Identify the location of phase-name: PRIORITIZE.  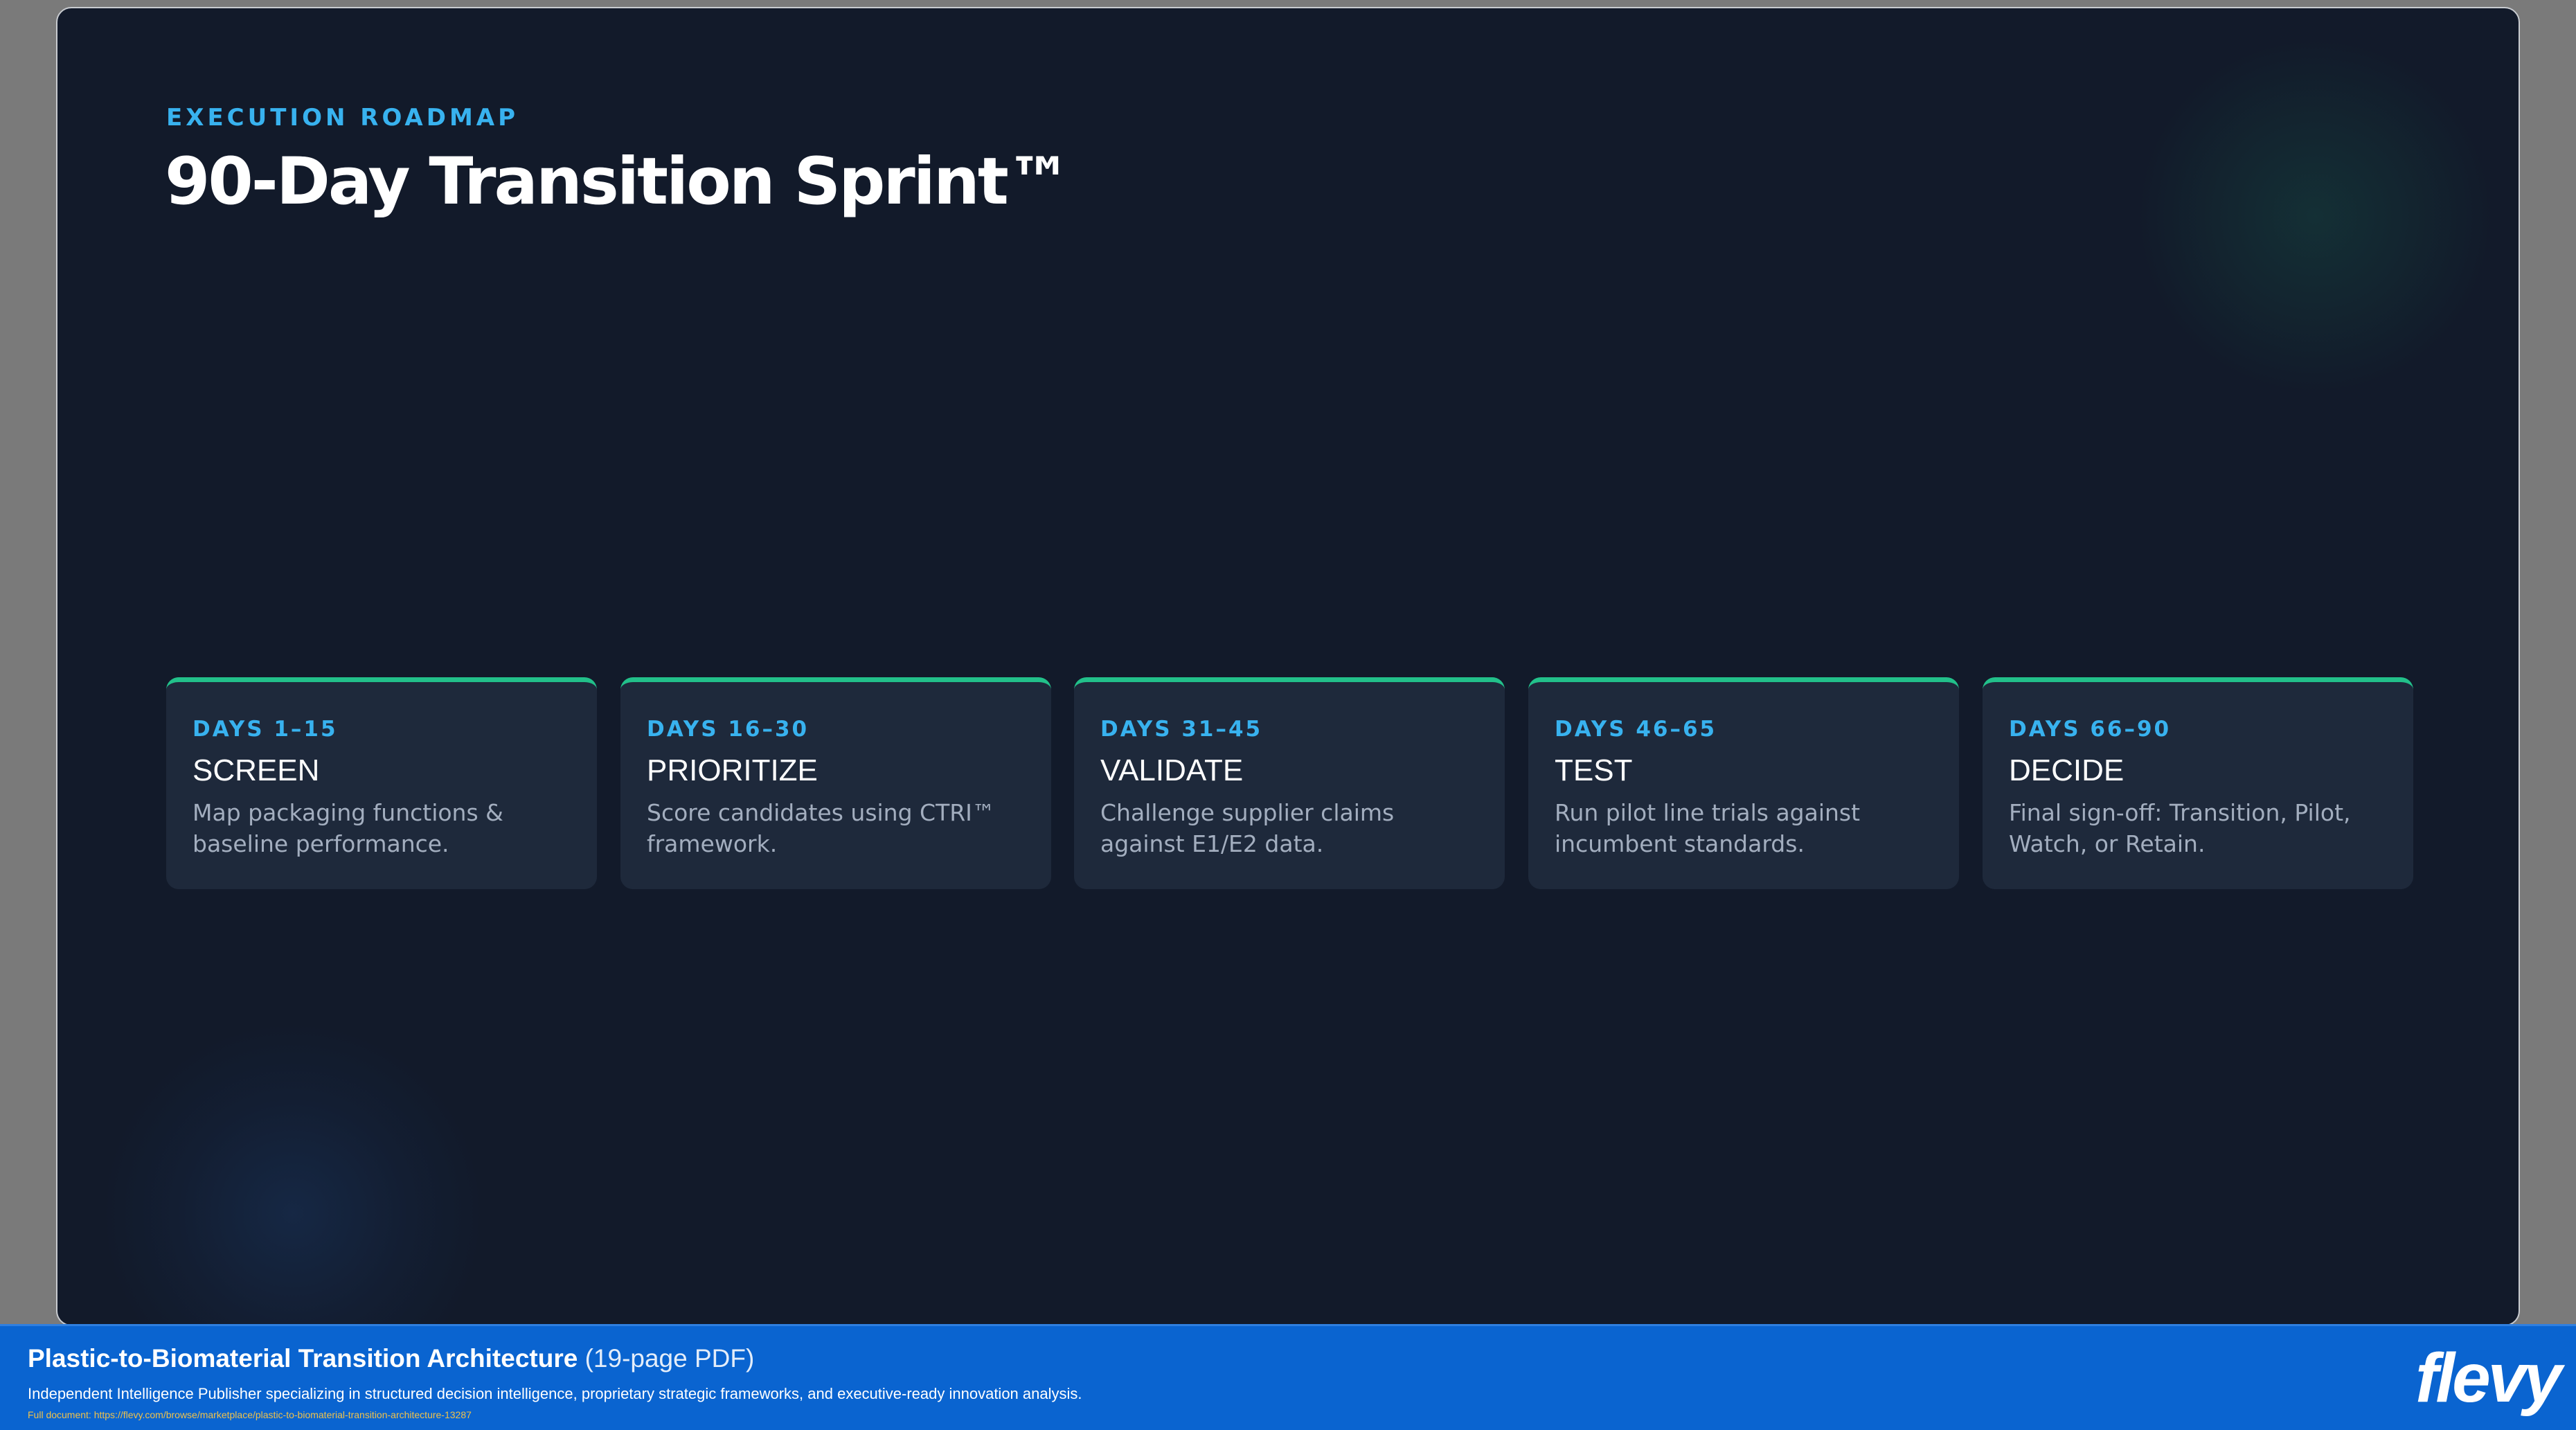
(732, 770).